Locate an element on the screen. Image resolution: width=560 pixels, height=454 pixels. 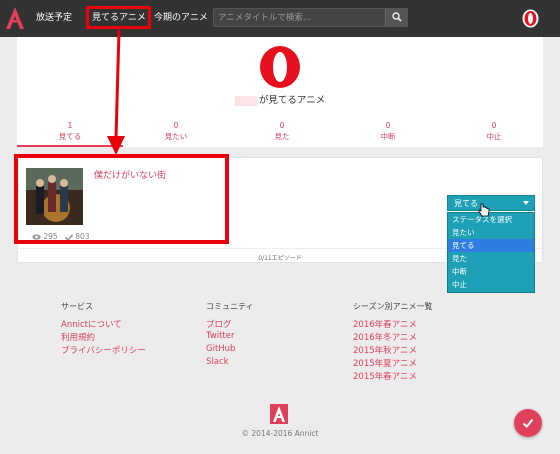
record-fab-button is located at coordinates (528, 423).